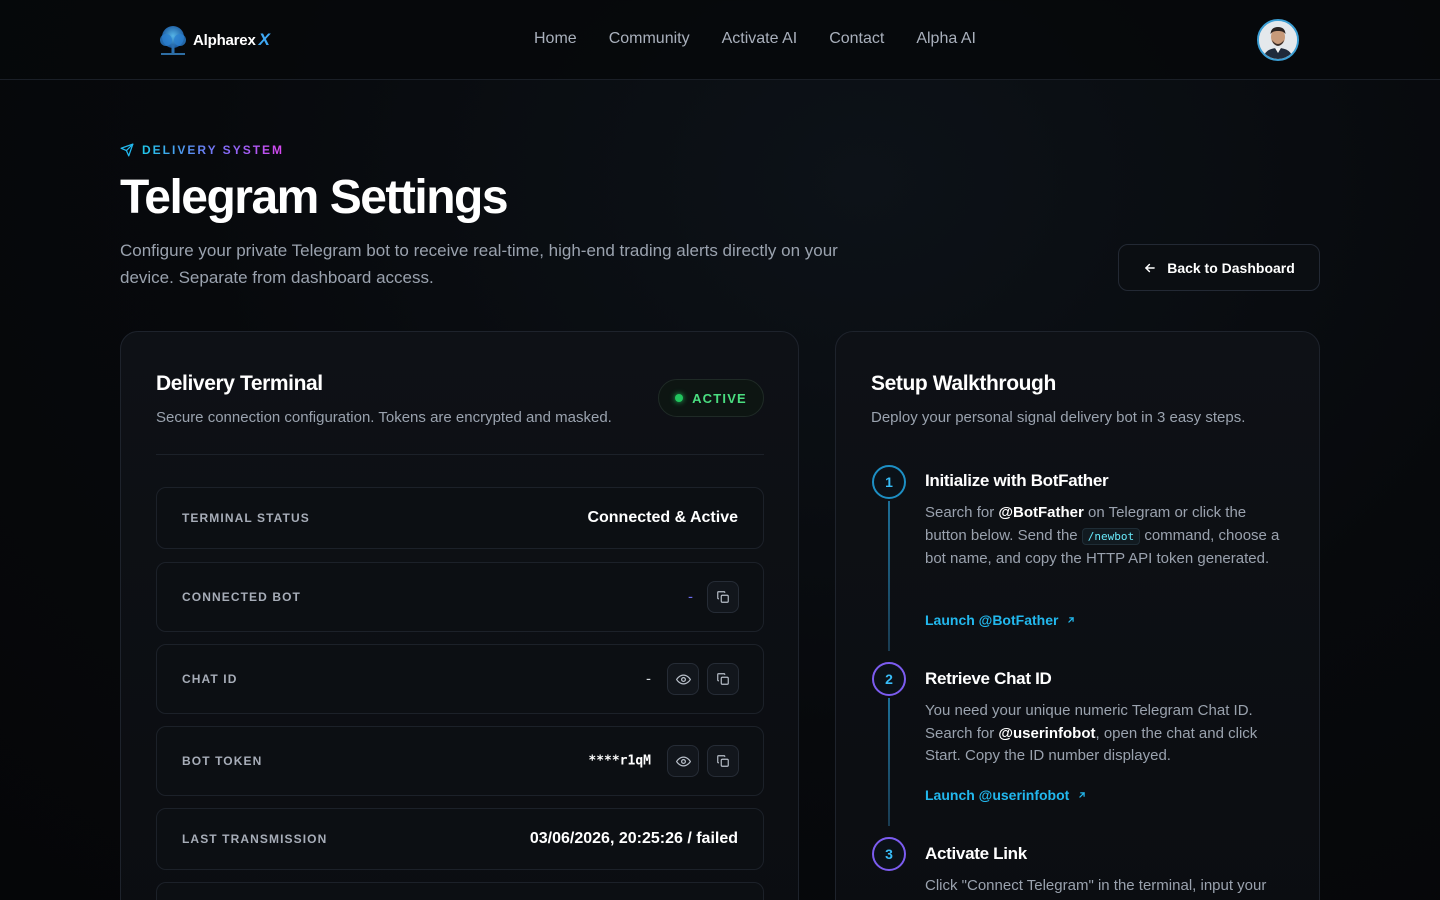 Image resolution: width=1440 pixels, height=900 pixels. I want to click on status-badge: ACTIVE, so click(711, 398).